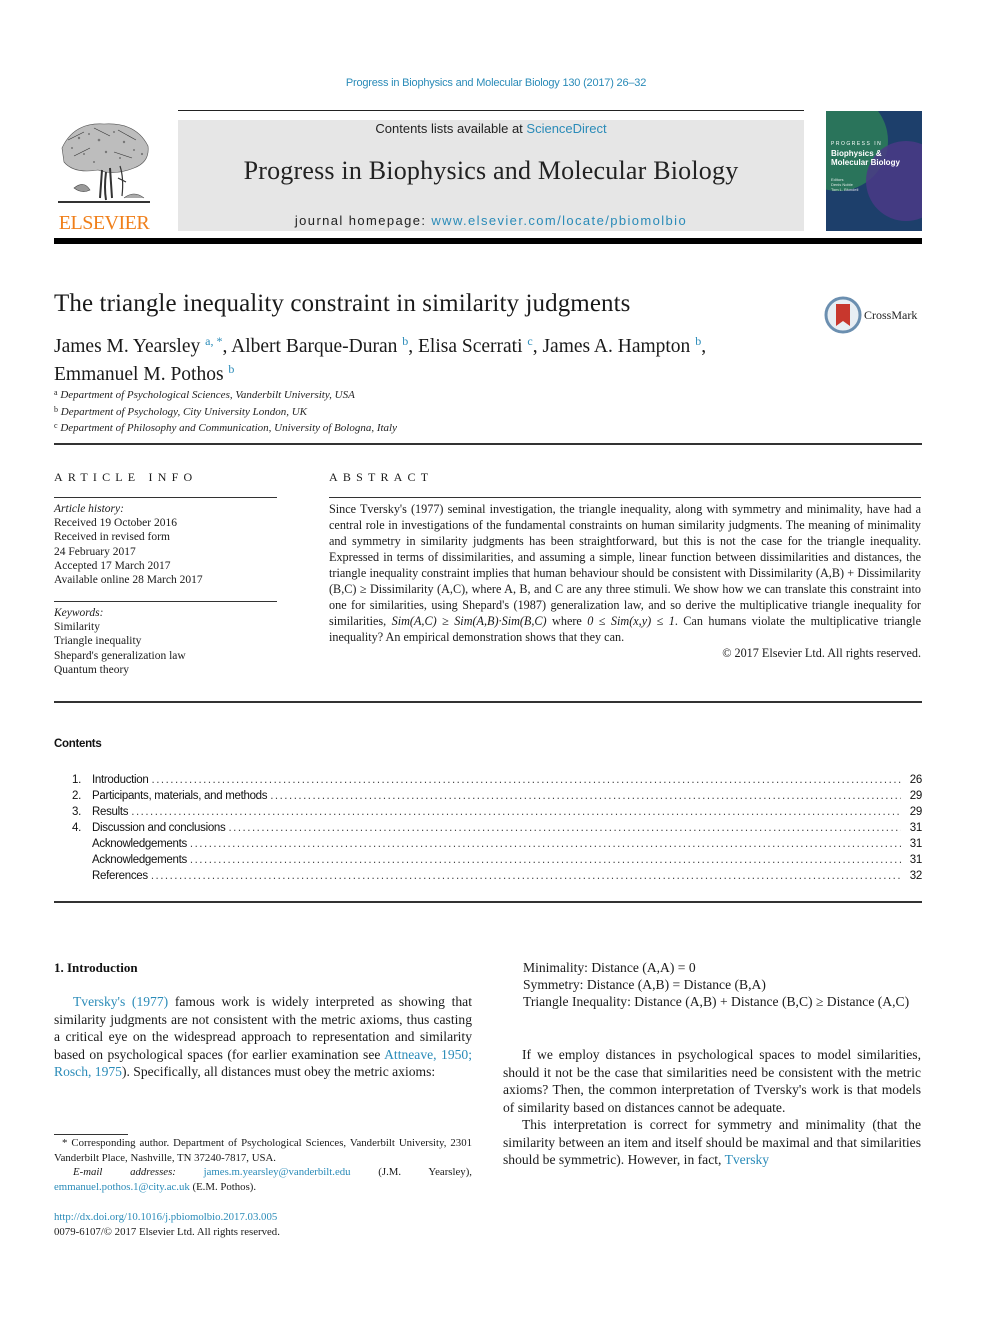 The image size is (992, 1323). I want to click on article-info-heading: ARTICLE INFO, so click(126, 477).